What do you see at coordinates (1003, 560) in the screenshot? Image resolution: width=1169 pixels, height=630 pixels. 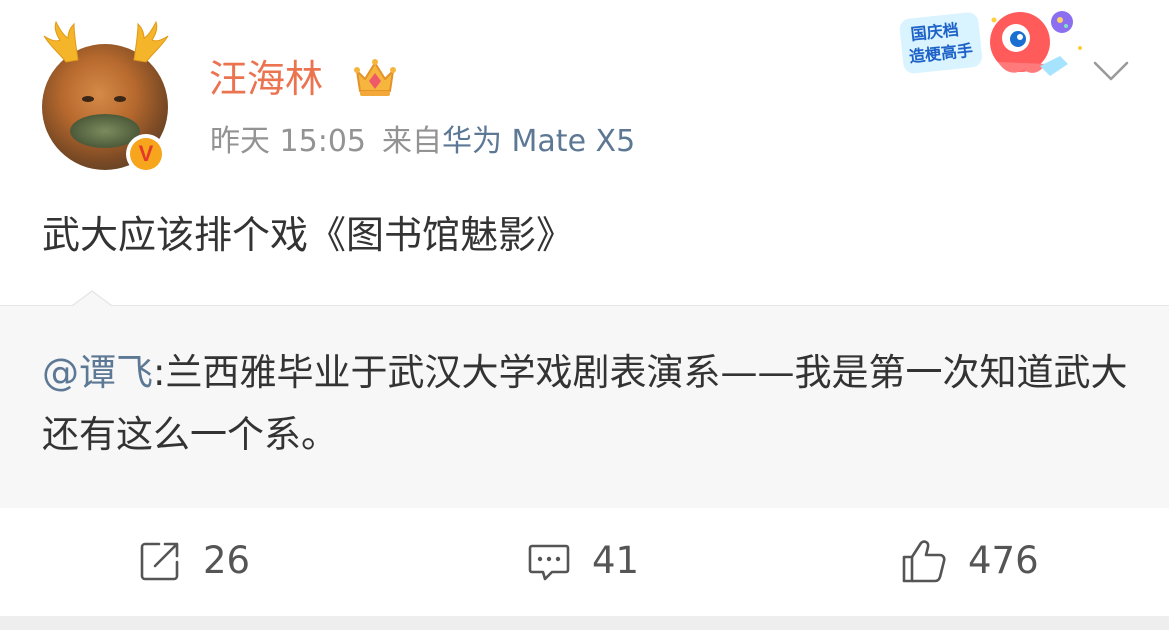 I see `like-count: 476` at bounding box center [1003, 560].